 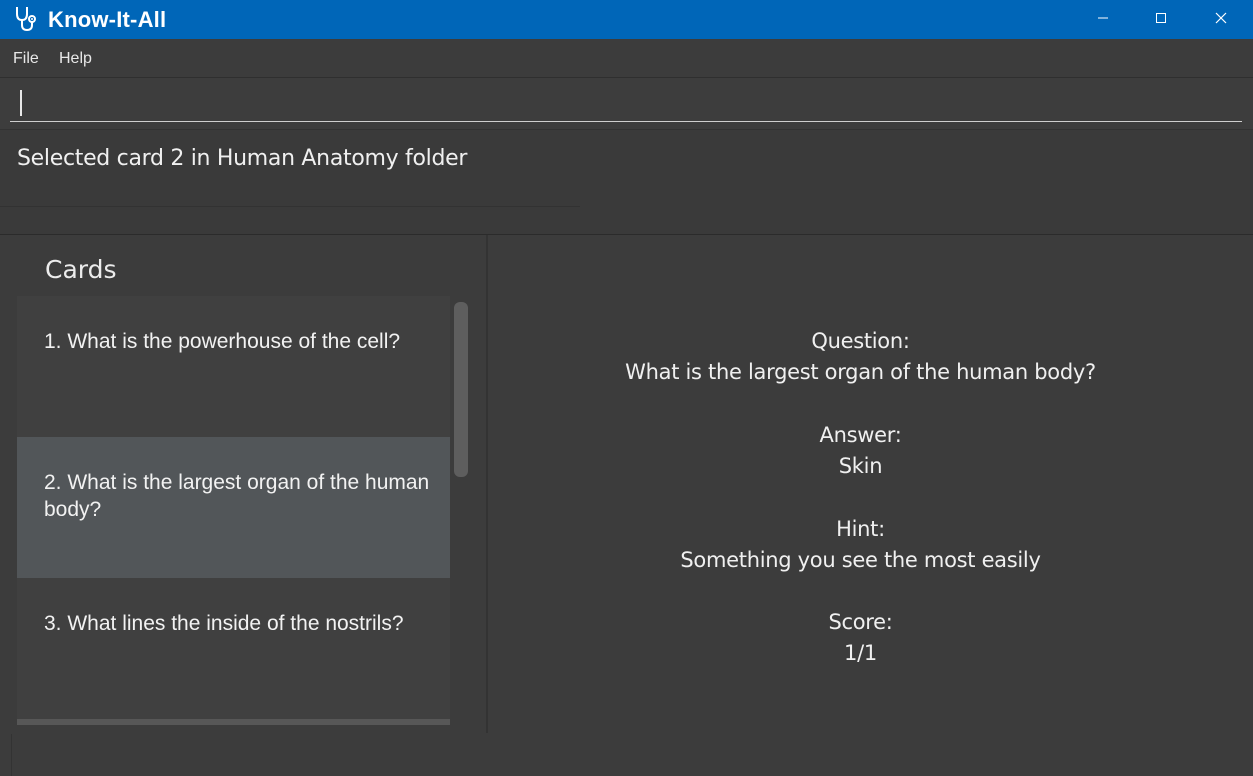 I want to click on card-list-scrollbar-thumb, so click(x=461, y=389).